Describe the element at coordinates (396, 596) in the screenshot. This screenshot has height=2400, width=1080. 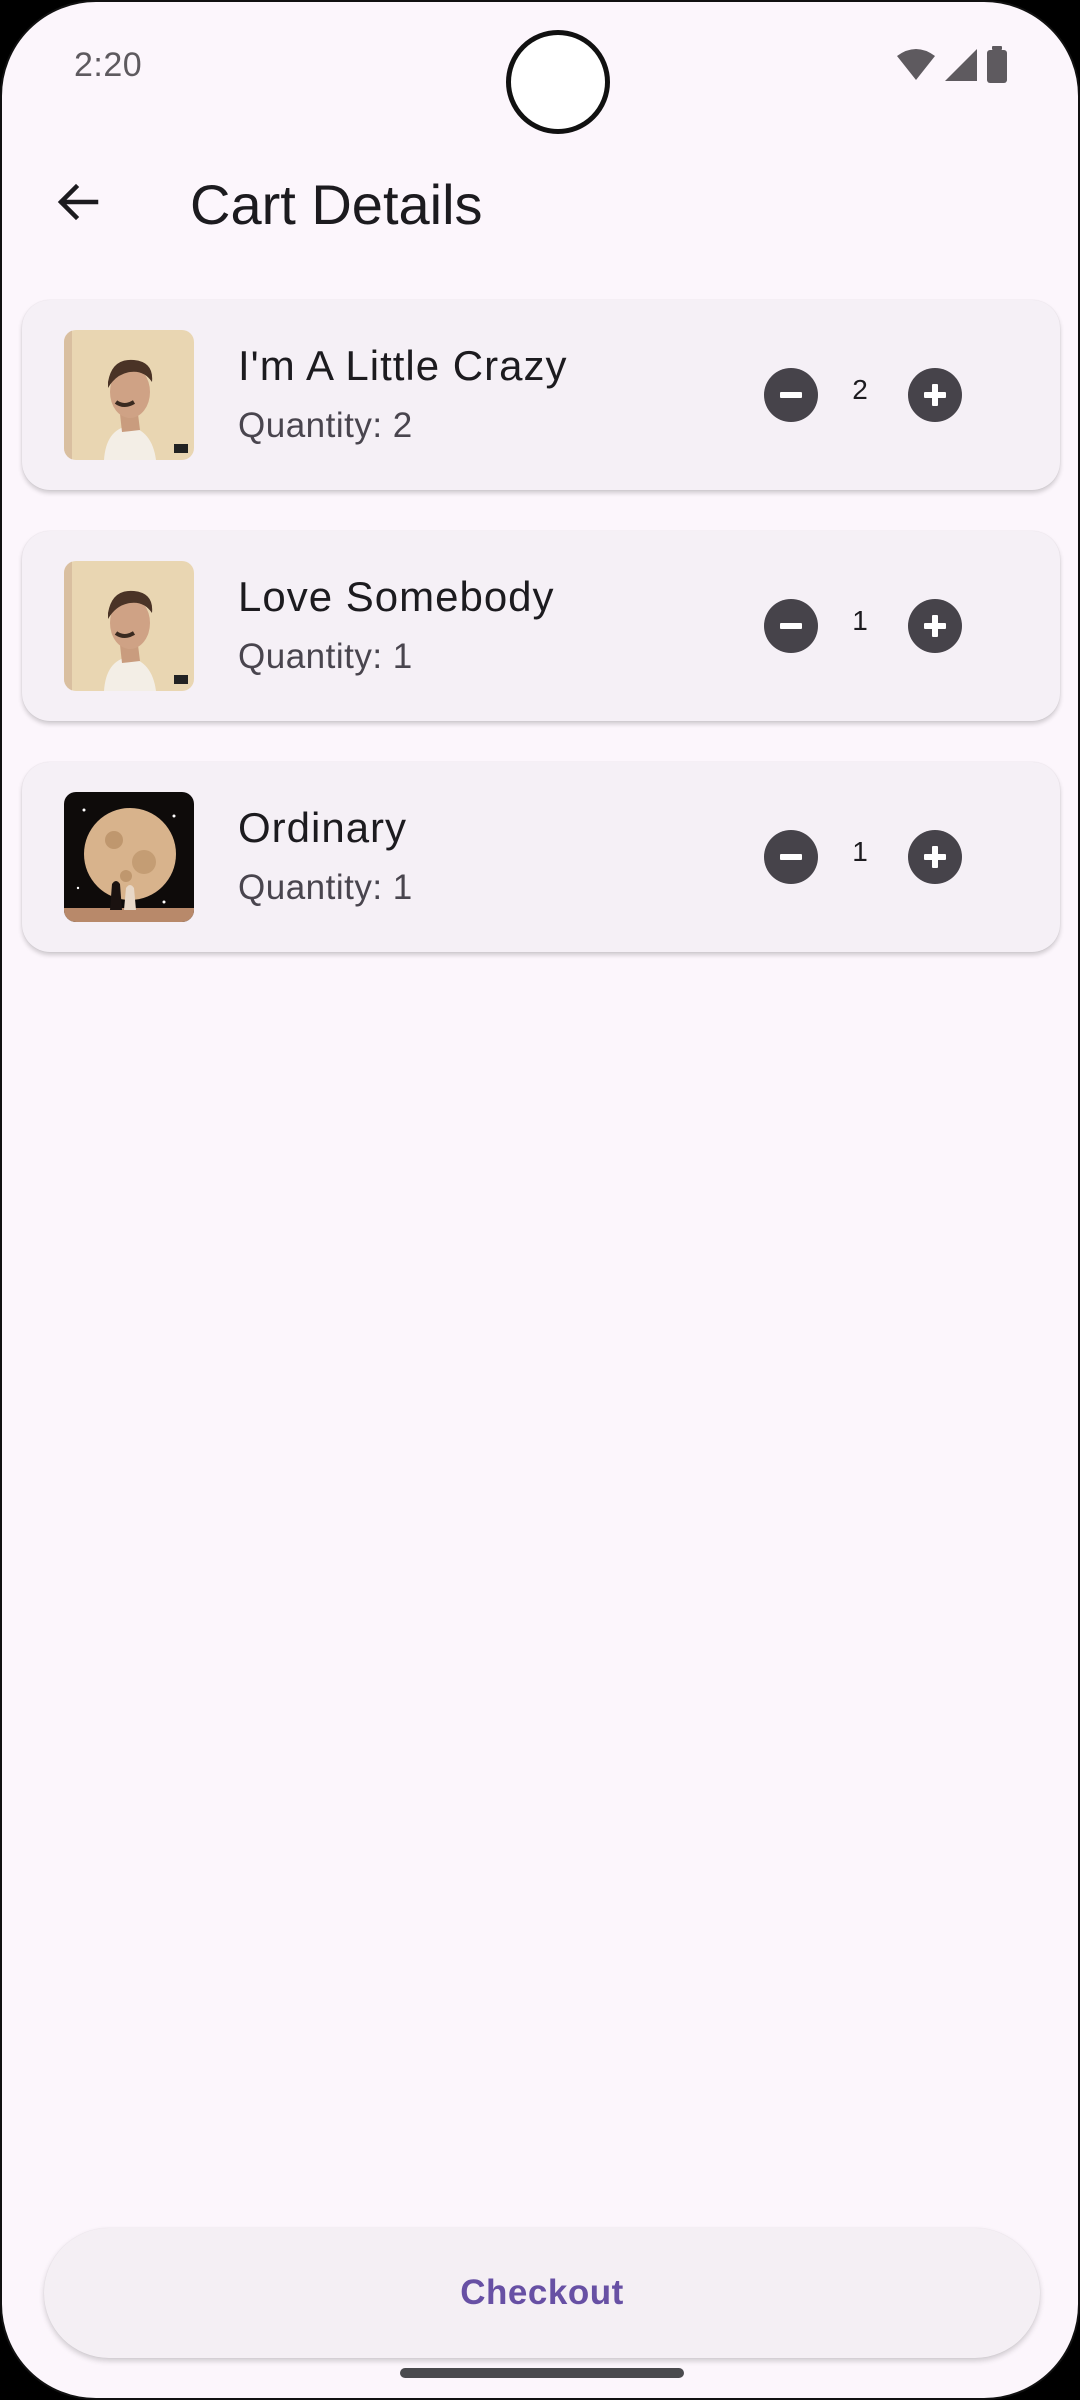
I see `item-title: Love Somebody` at that location.